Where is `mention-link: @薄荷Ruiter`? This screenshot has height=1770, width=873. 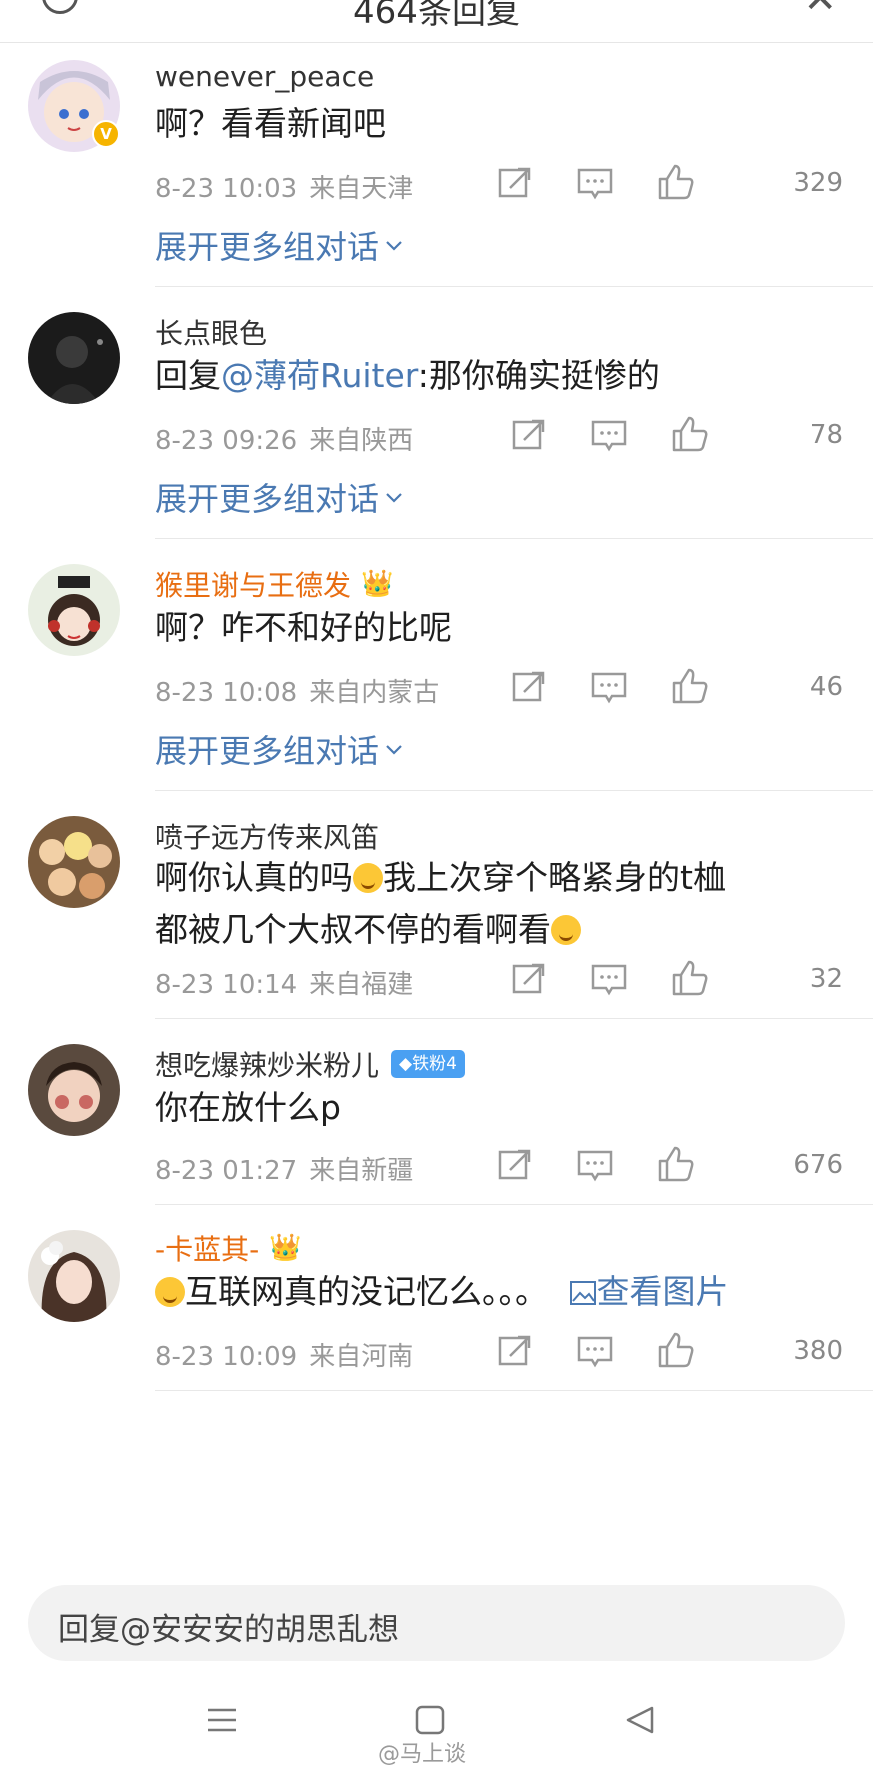 mention-link: @薄荷Ruiter is located at coordinates (319, 375).